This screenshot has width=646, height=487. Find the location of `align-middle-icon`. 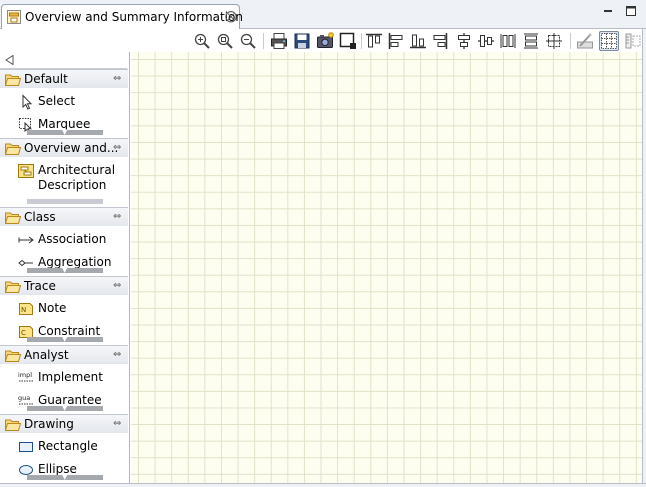

align-middle-icon is located at coordinates (486, 41).